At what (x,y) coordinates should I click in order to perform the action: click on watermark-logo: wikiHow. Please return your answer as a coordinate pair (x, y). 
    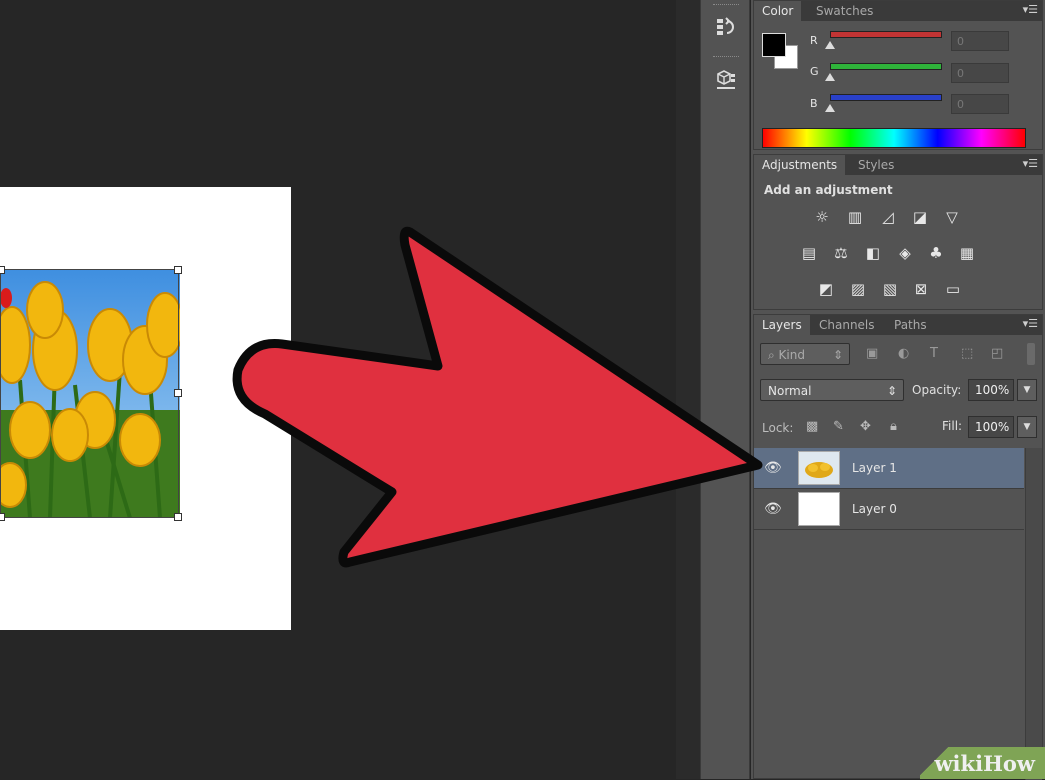
    Looking at the image, I should click on (984, 763).